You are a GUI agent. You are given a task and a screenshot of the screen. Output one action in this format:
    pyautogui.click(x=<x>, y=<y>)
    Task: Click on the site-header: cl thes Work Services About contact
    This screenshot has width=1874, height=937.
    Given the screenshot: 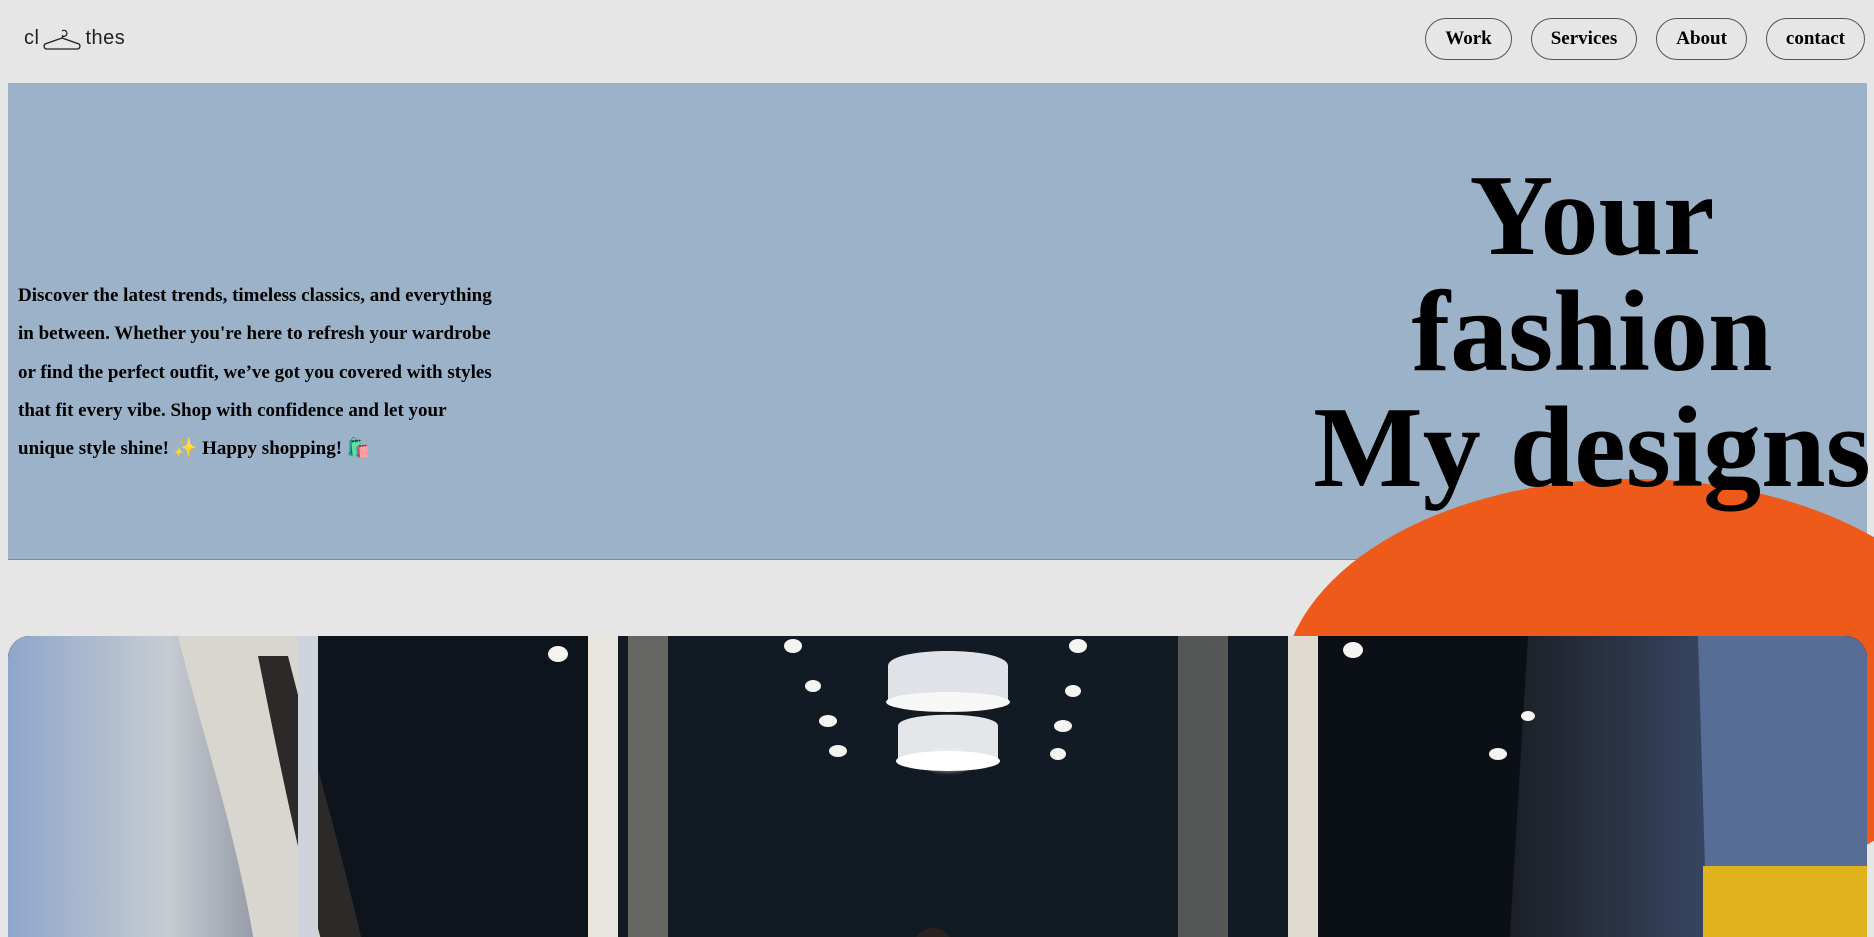 What is the action you would take?
    pyautogui.click(x=937, y=41)
    